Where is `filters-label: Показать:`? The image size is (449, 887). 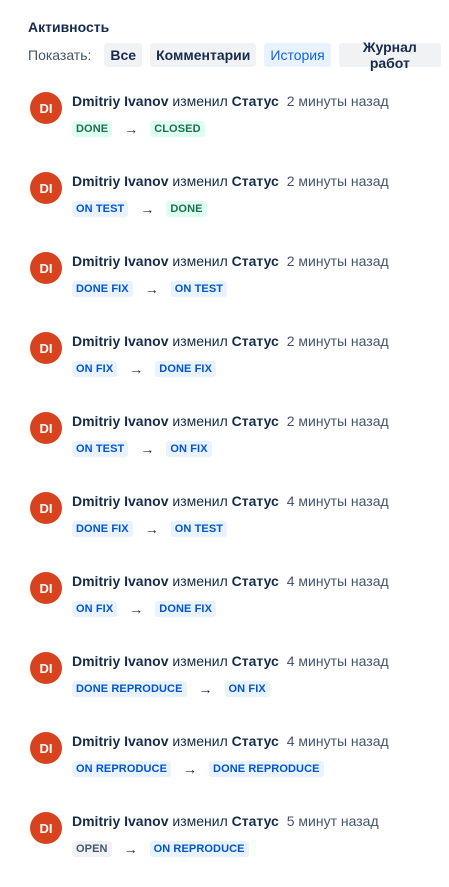
filters-label: Показать: is located at coordinates (60, 55).